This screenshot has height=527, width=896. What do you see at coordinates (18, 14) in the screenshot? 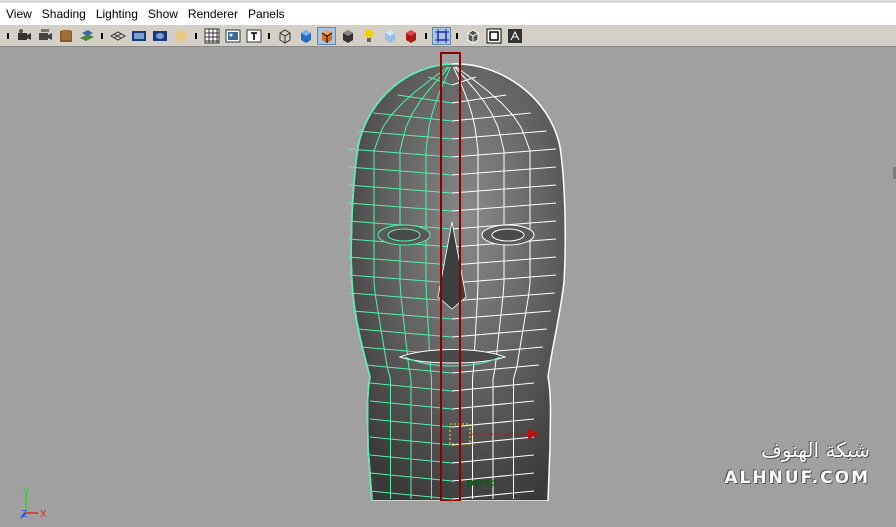
I see `menu-view: View` at bounding box center [18, 14].